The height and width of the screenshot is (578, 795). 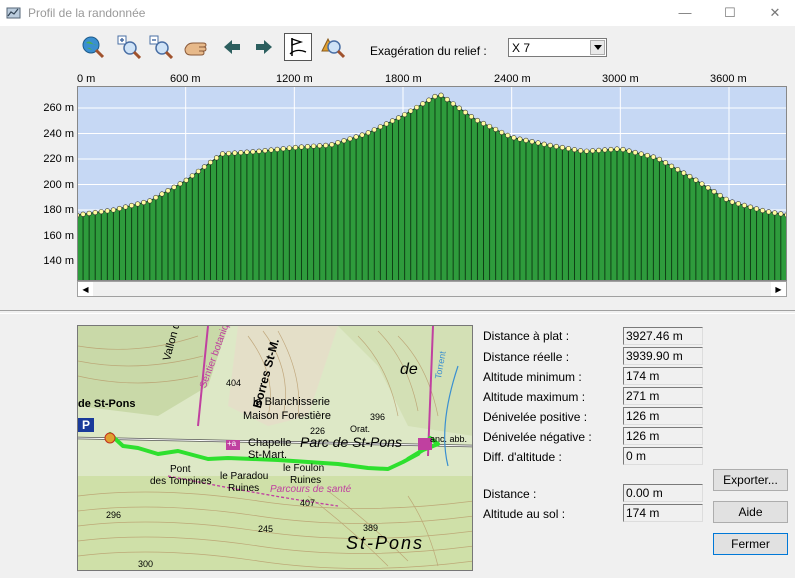 What do you see at coordinates (232, 443) in the screenshot?
I see `map-label-lift: +a` at bounding box center [232, 443].